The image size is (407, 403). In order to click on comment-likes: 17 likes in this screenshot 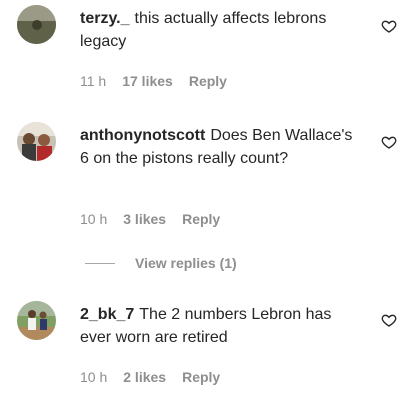, I will do `click(147, 81)`.